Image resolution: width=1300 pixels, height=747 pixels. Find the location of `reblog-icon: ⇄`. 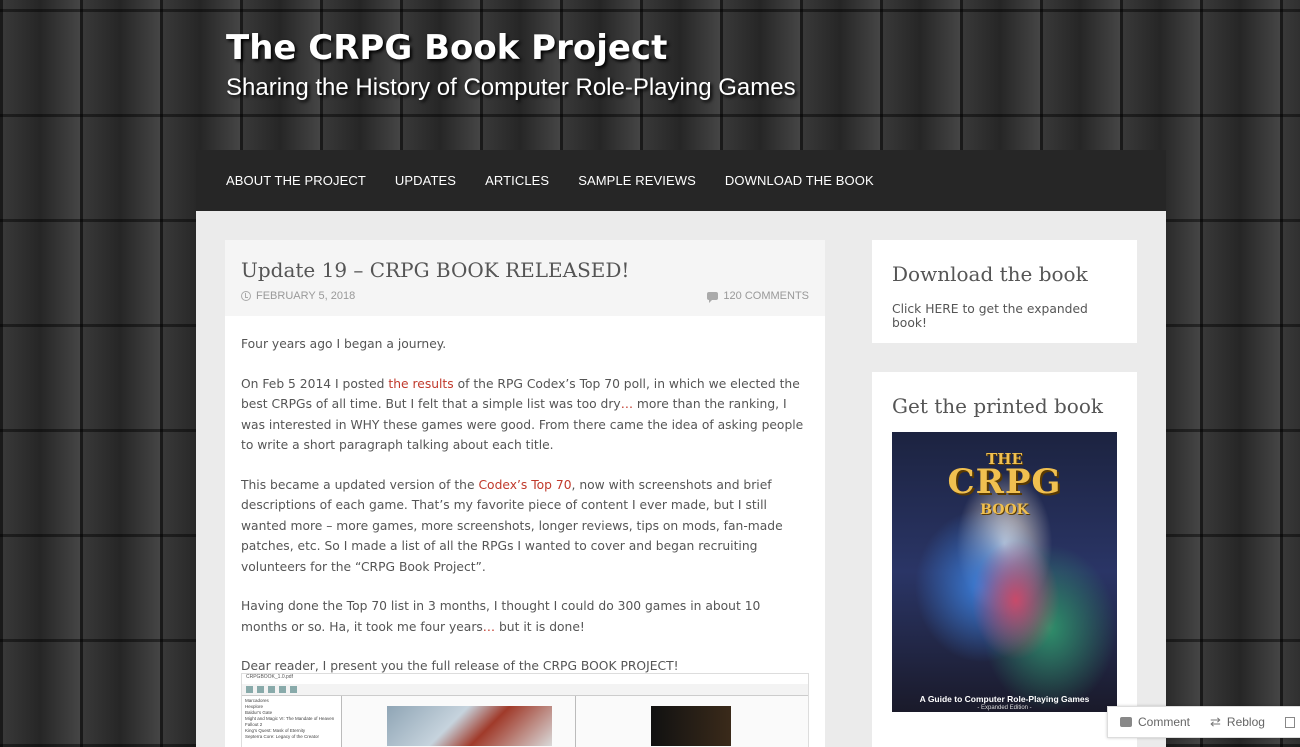

reblog-icon: ⇄ is located at coordinates (1215, 721).